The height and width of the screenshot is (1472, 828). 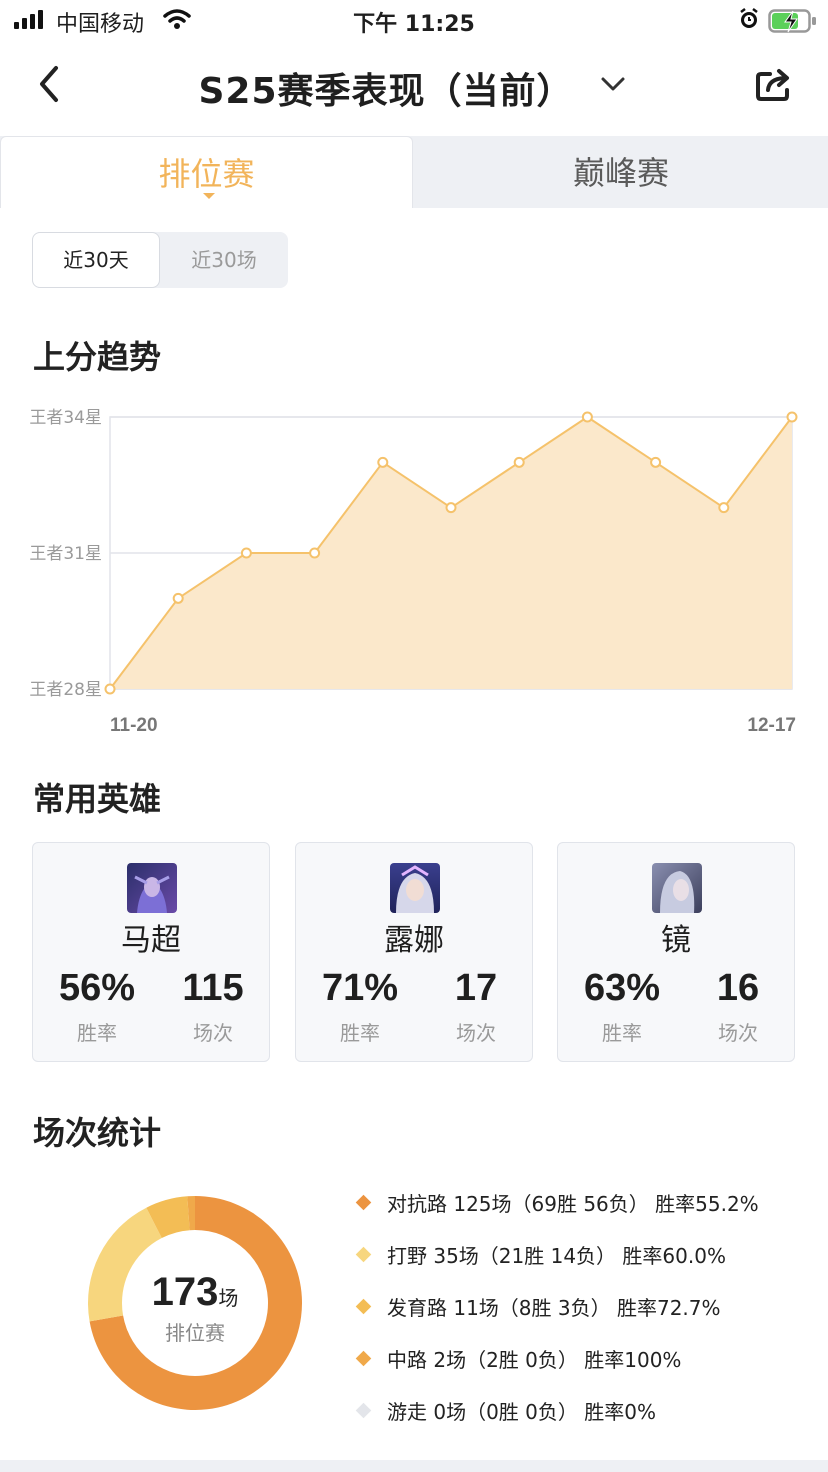 I want to click on hero-win-rate: 71%, so click(x=360, y=988).